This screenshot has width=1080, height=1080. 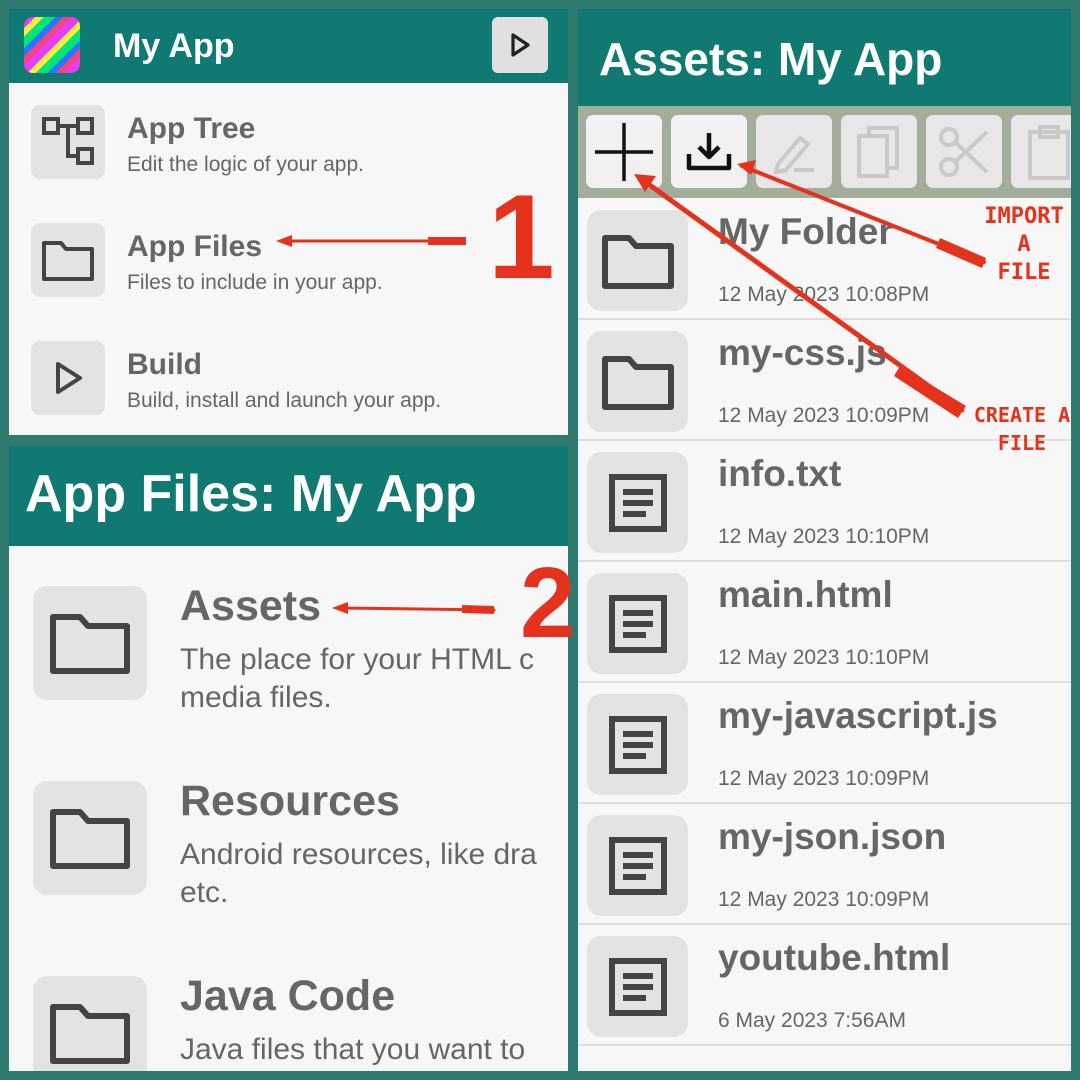 I want to click on note-line: A, so click(x=1024, y=244).